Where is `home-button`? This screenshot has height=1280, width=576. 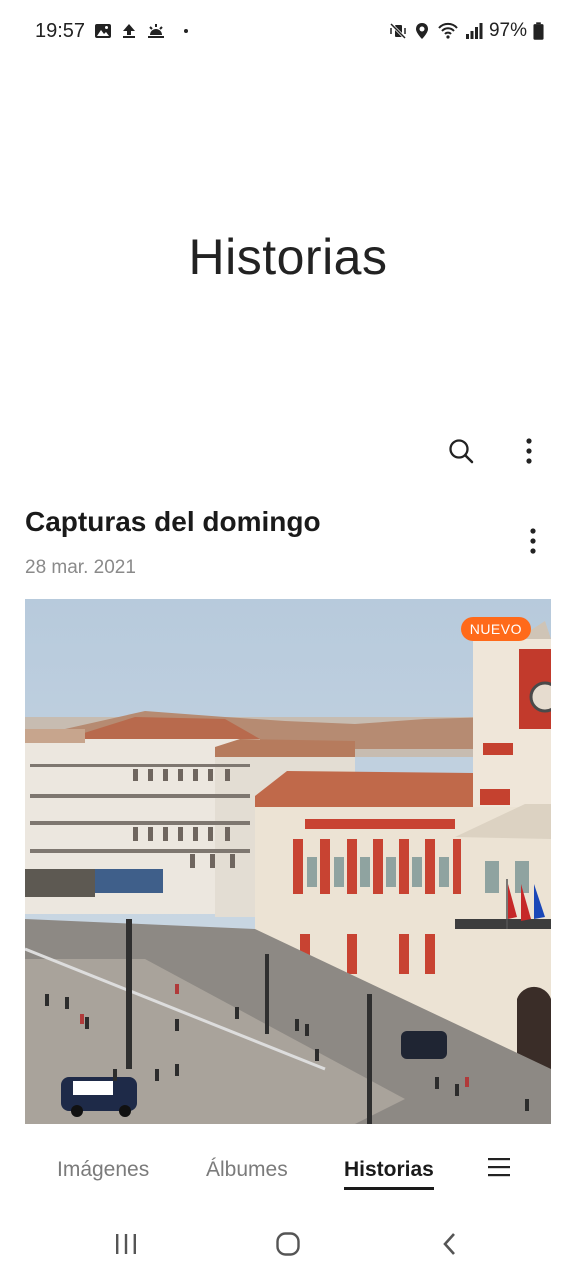
home-button is located at coordinates (288, 1244).